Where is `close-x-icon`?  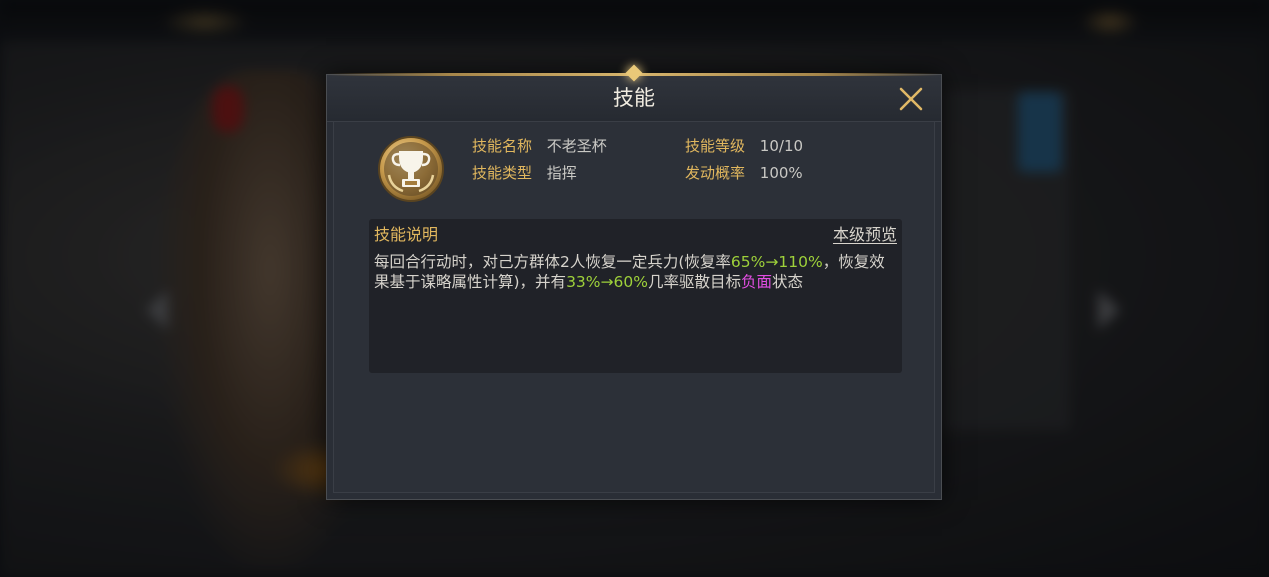
close-x-icon is located at coordinates (911, 99).